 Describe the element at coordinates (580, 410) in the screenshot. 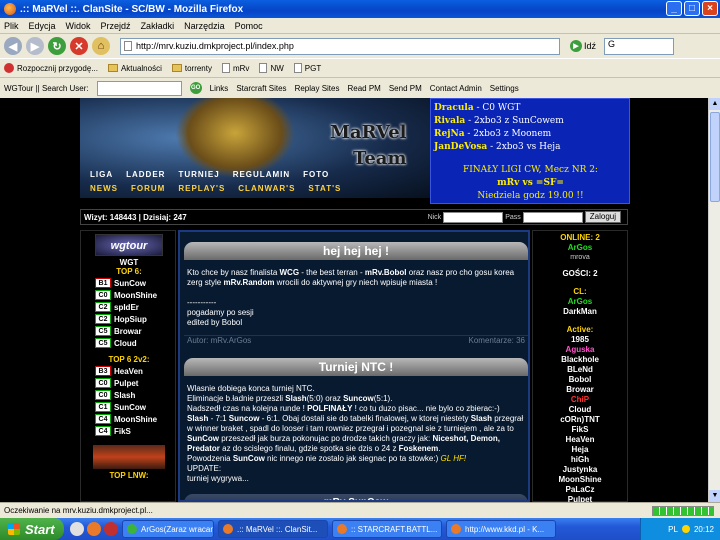

I see `active-user: Cloud` at that location.